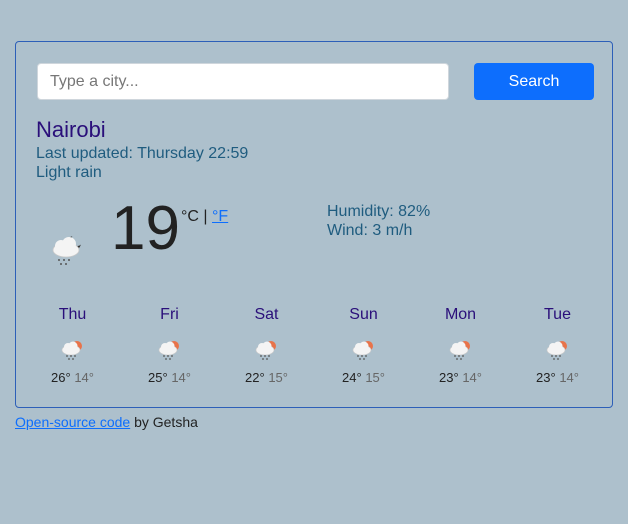 This screenshot has height=524, width=628. What do you see at coordinates (166, 422) in the screenshot?
I see `footer-author: by Getsha` at bounding box center [166, 422].